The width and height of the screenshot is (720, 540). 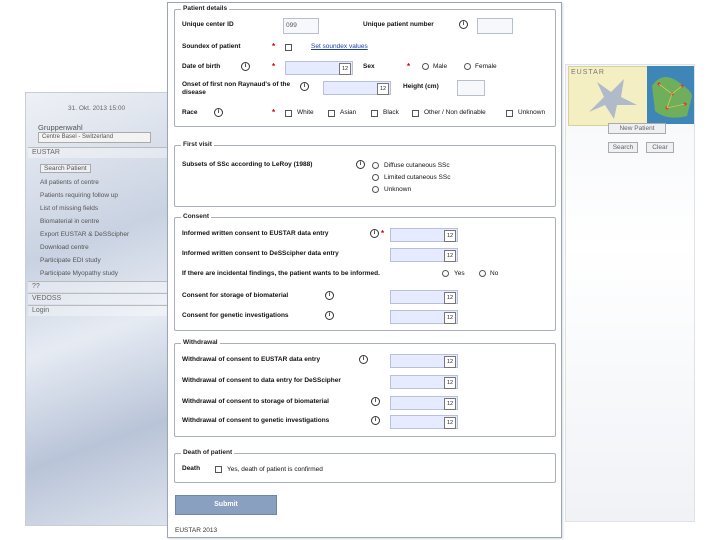 I want to click on date-text: 31. Okt. 2013 15:00, so click(x=97, y=108).